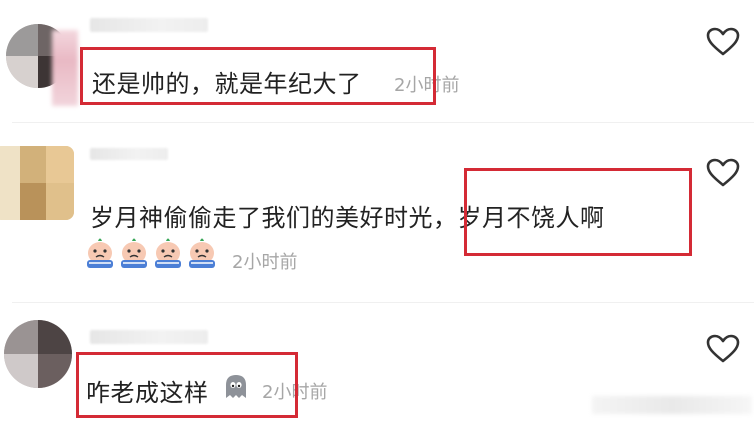 This screenshot has height=421, width=754. I want to click on avatar, so click(38, 354).